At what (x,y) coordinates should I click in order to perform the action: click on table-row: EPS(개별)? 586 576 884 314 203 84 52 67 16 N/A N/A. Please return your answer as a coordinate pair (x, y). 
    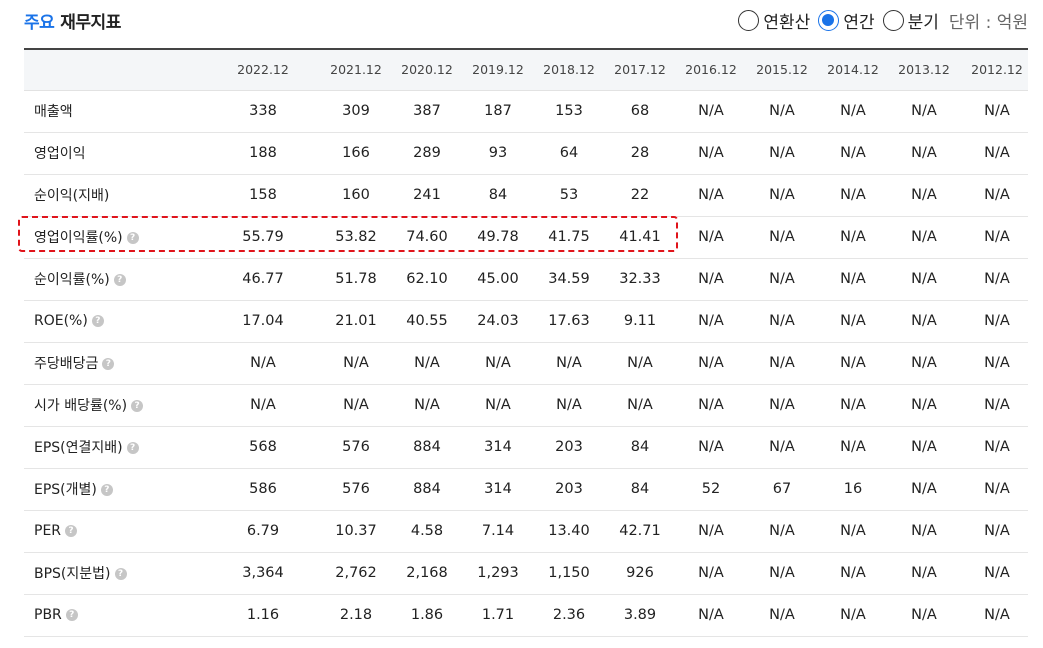
    Looking at the image, I should click on (526, 489).